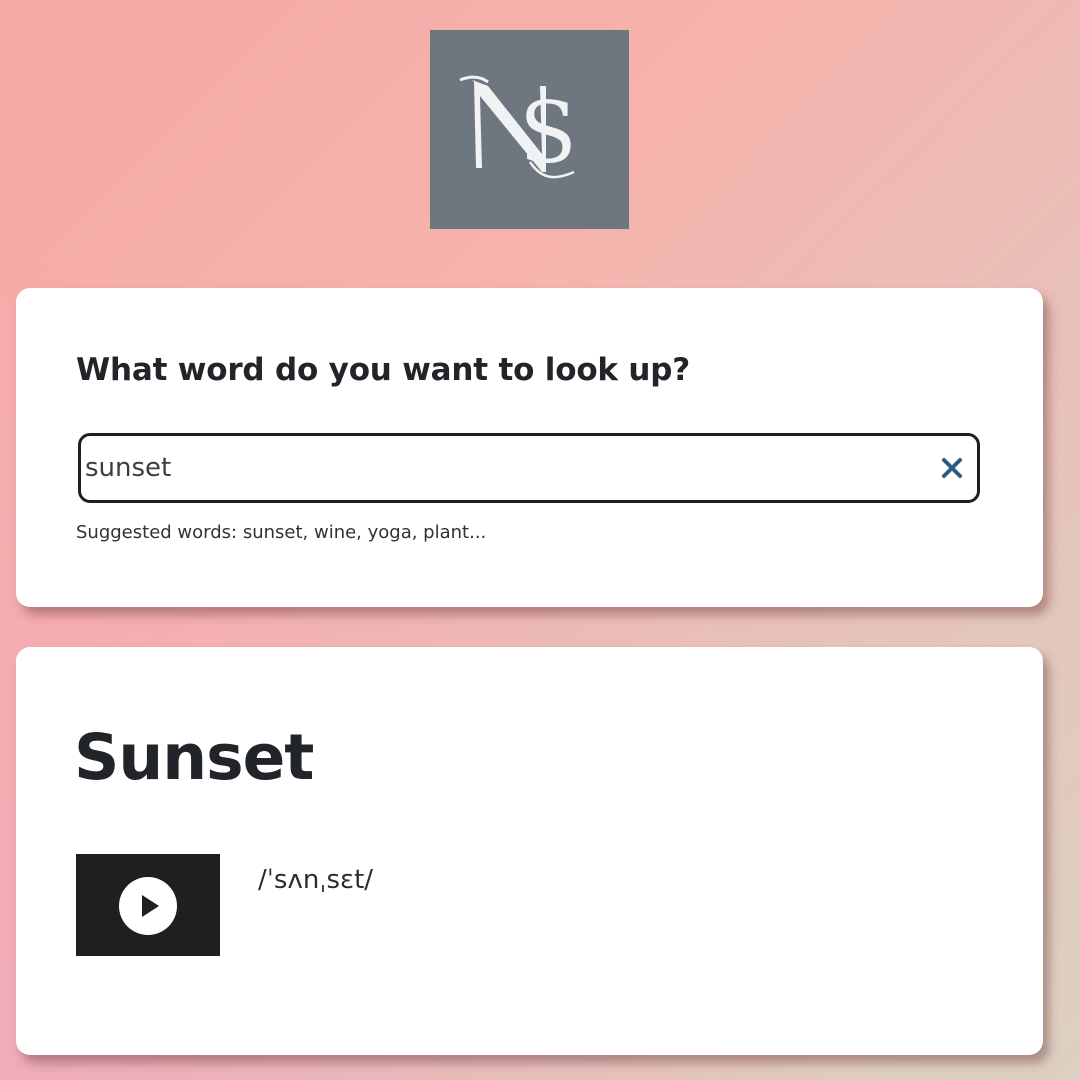 The image size is (1080, 1080). I want to click on word-title: Sunset, so click(194, 757).